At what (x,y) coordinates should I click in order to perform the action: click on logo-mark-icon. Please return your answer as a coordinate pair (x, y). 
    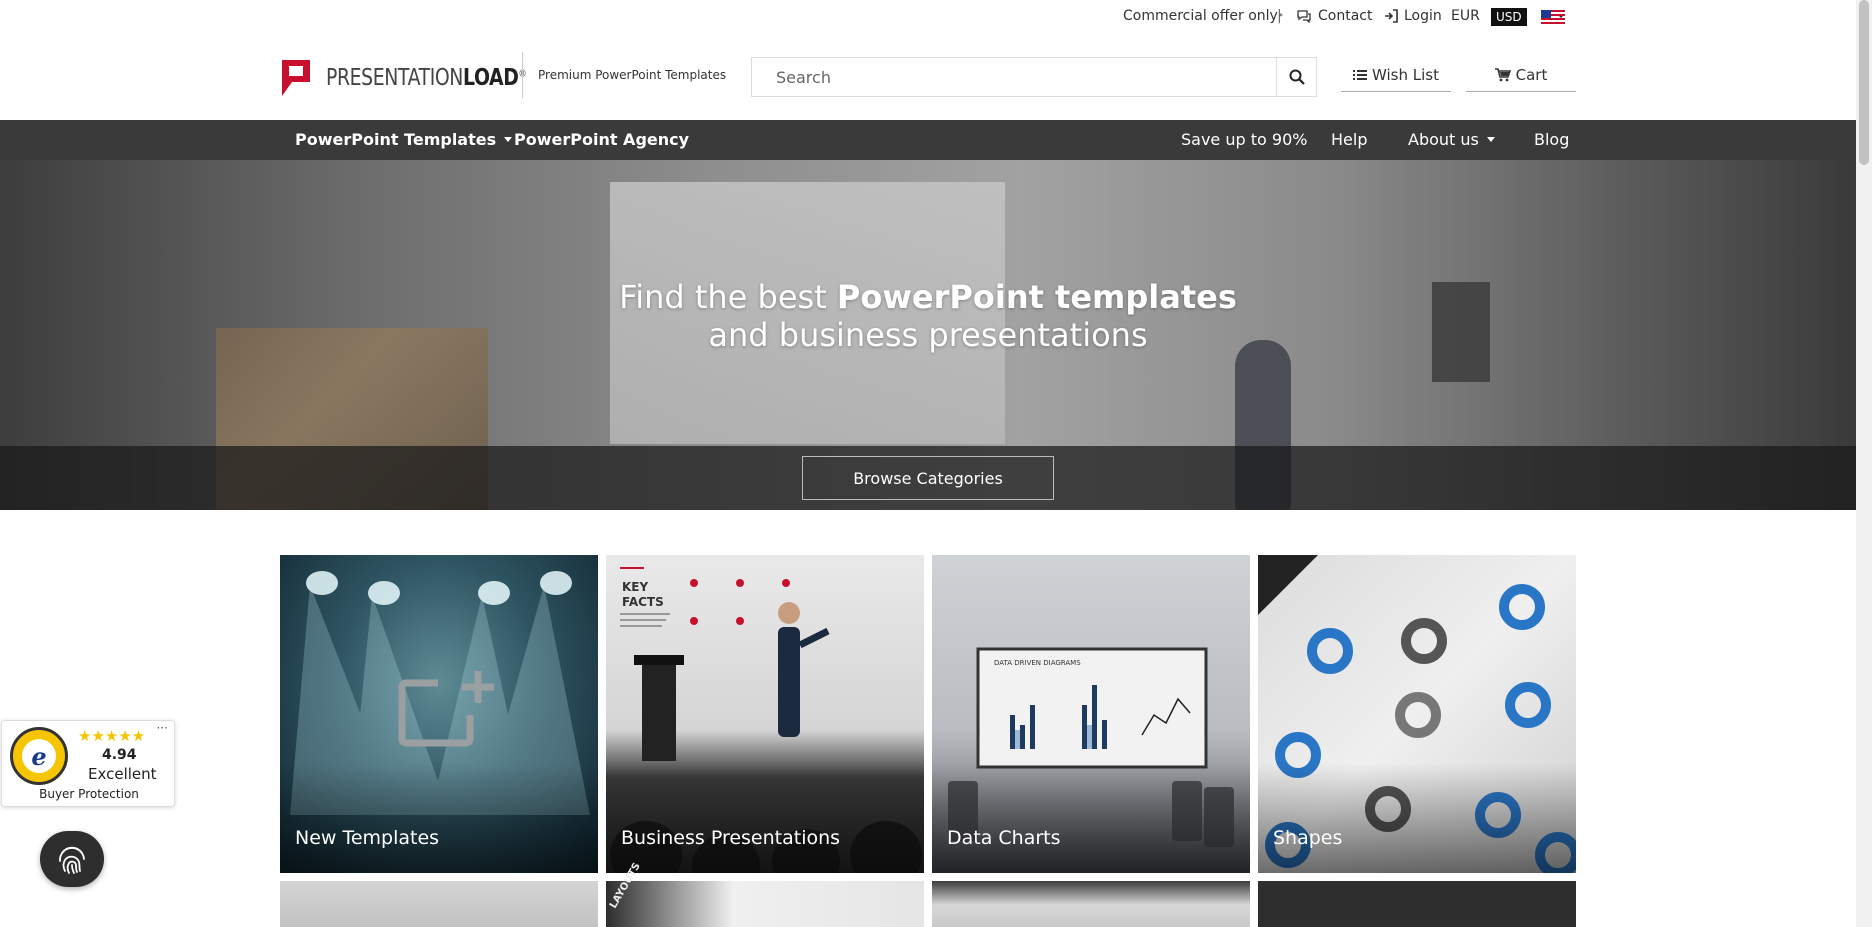
    Looking at the image, I should click on (296, 78).